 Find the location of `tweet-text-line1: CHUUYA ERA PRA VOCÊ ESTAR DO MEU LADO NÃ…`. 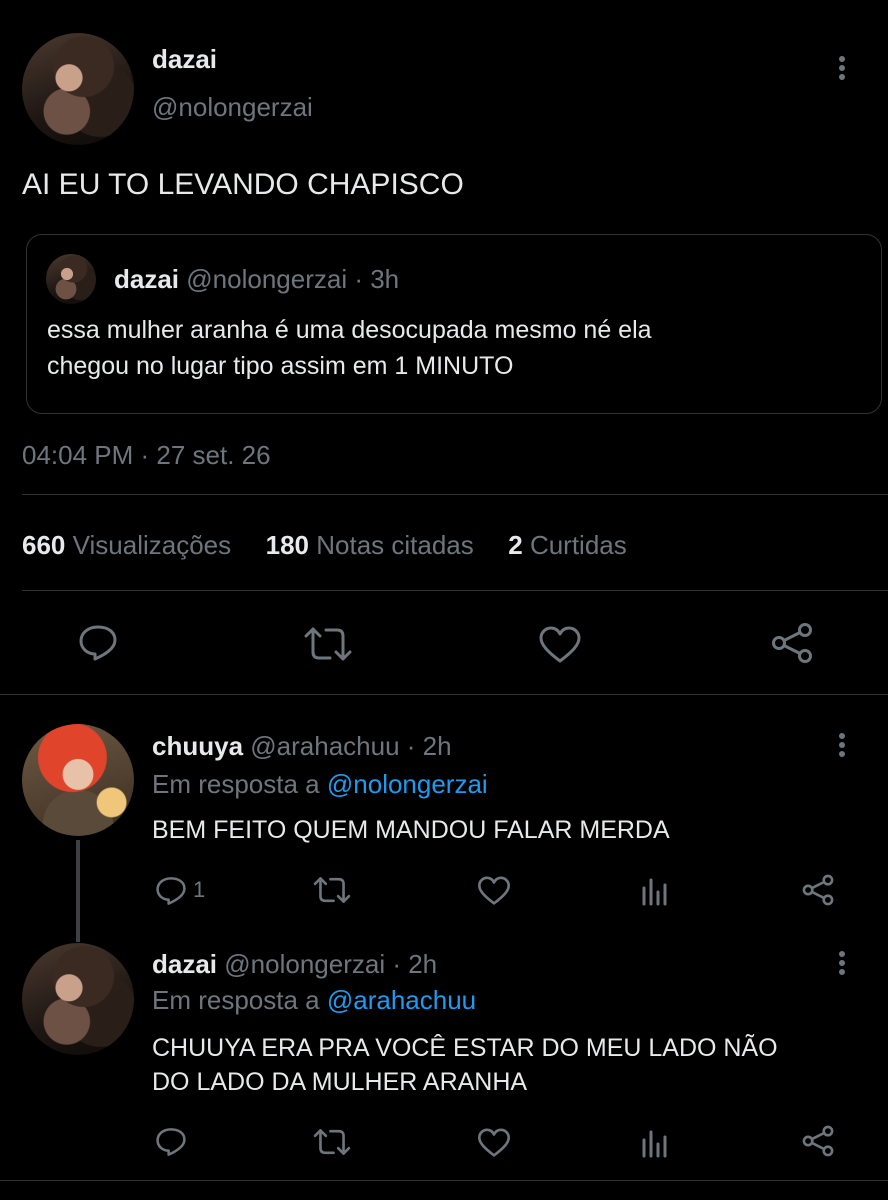

tweet-text-line1: CHUUYA ERA PRA VOCÊ ESTAR DO MEU LADO NÃ… is located at coordinates (465, 1048).